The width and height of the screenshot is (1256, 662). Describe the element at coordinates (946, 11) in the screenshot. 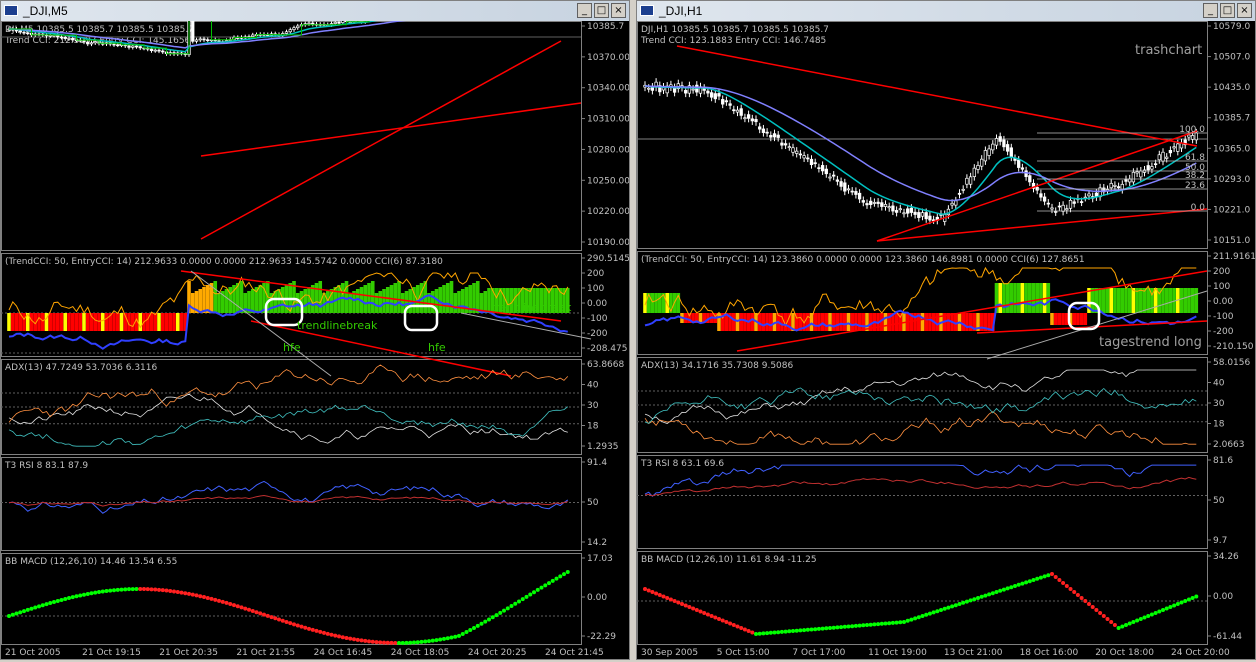

I see `window-titlebar: _DJI,H1 _ □ ×` at that location.